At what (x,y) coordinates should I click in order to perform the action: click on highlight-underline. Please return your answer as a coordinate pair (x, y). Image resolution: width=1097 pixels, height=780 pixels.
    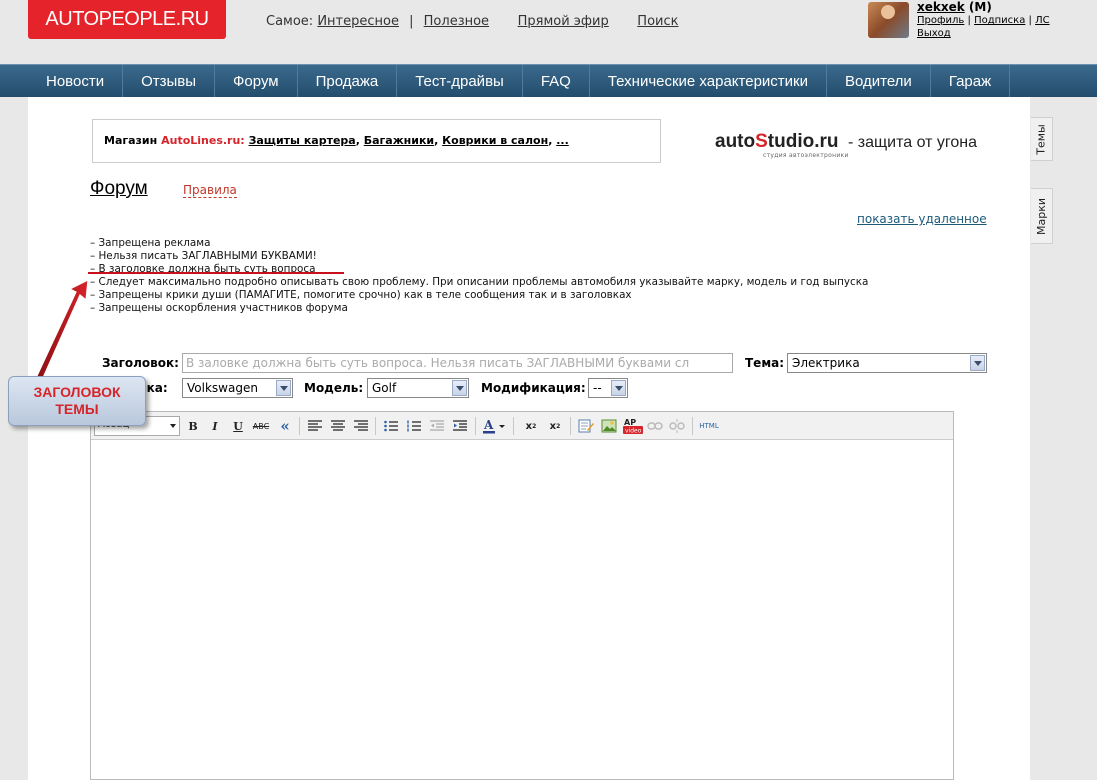
    Looking at the image, I should click on (216, 273).